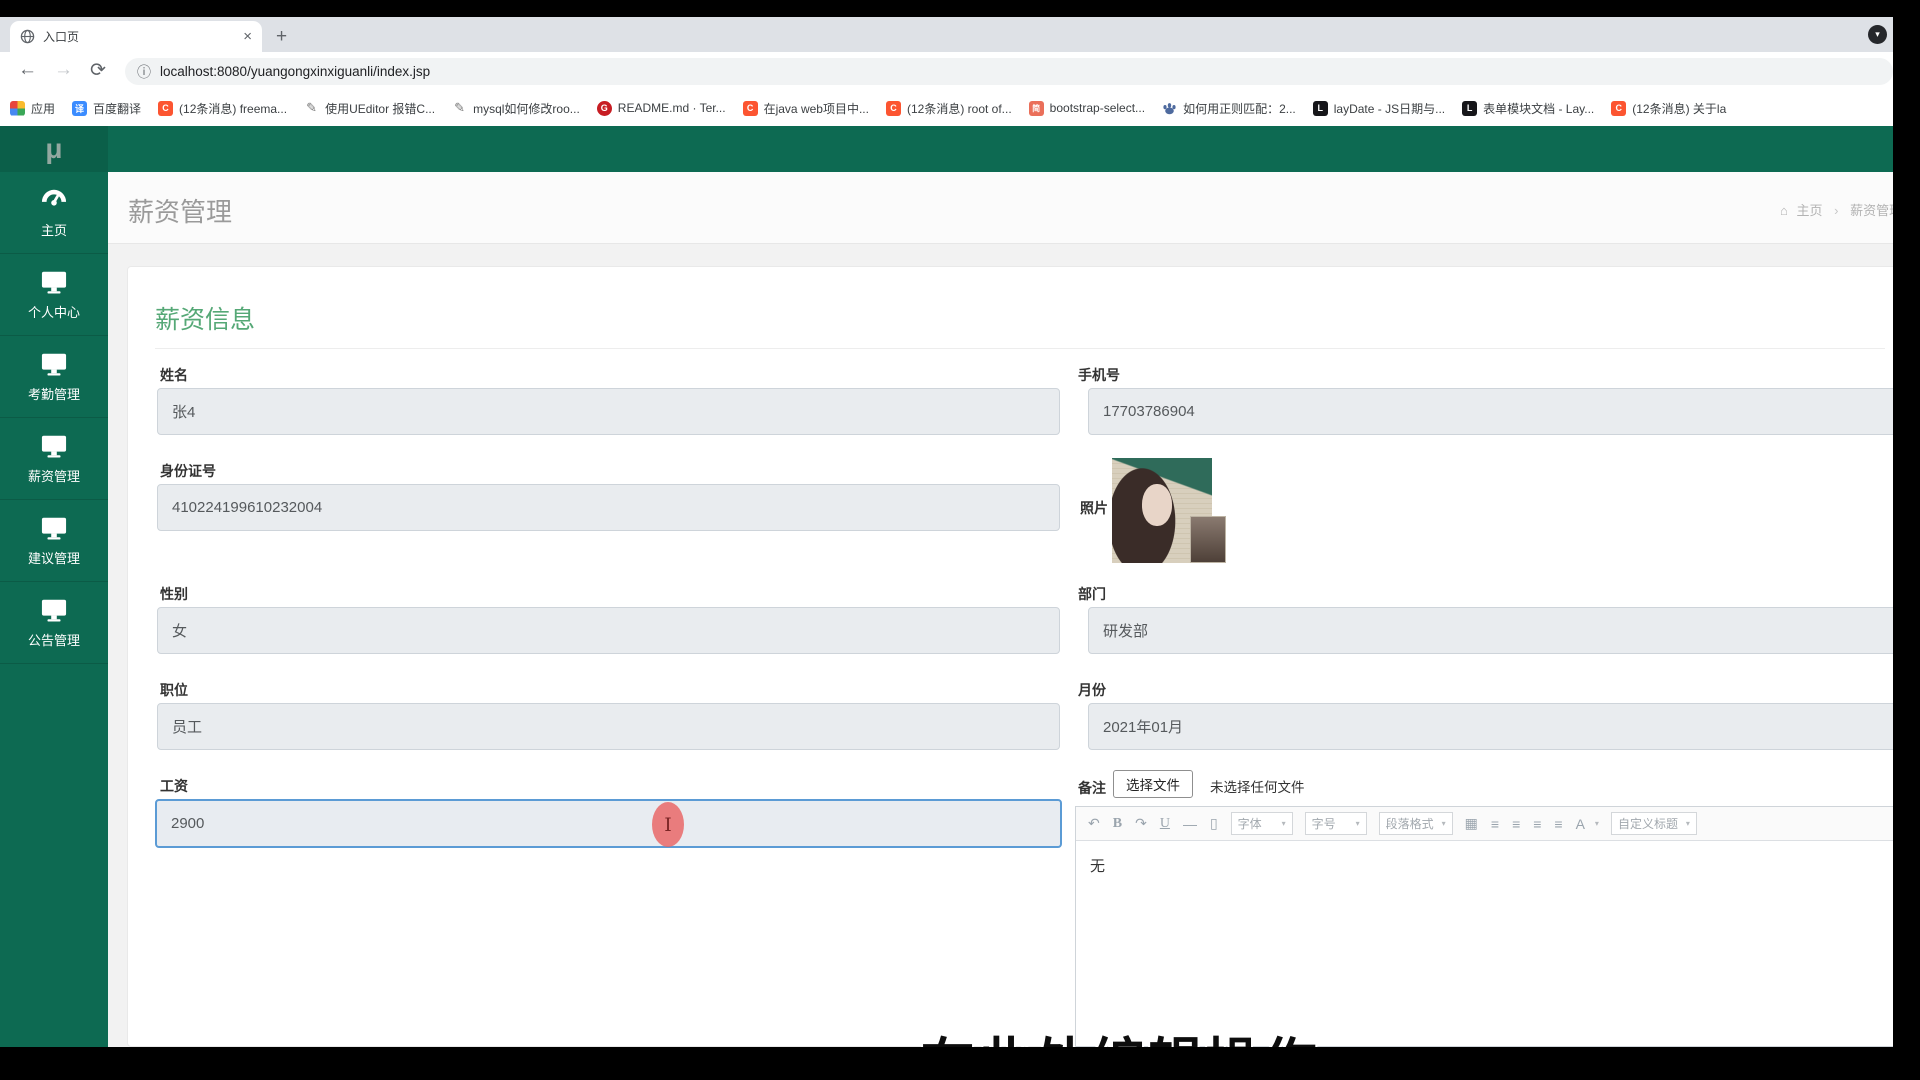 Image resolution: width=1920 pixels, height=1080 pixels. I want to click on photo-inset-thumbnail, so click(1208, 539).